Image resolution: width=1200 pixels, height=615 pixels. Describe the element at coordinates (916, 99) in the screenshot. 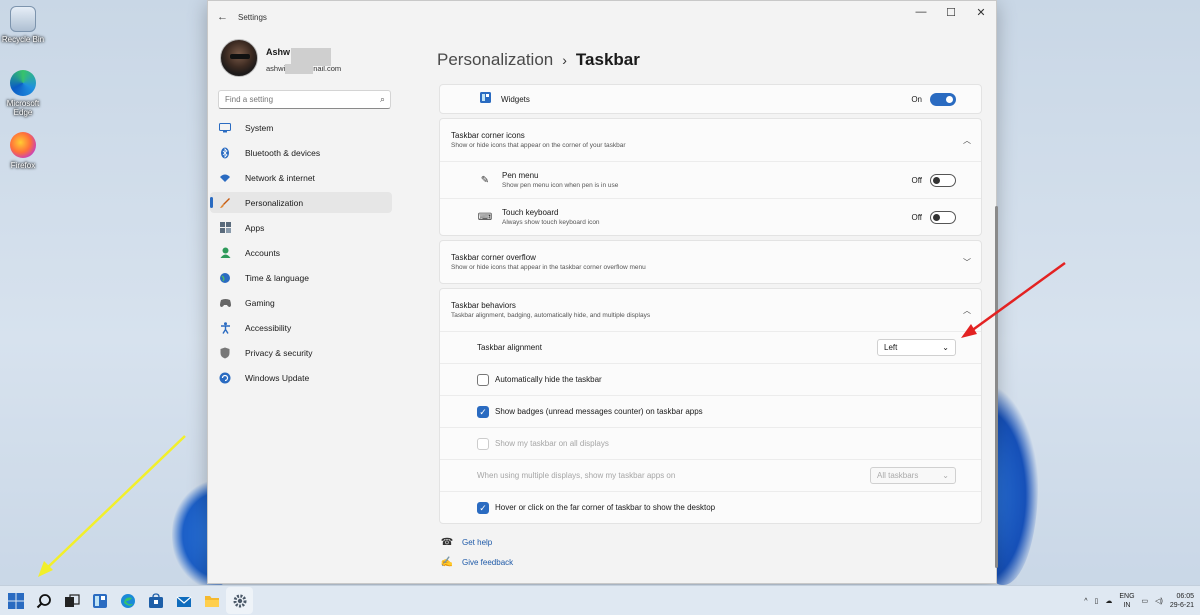

I see `widgets-state: On` at that location.